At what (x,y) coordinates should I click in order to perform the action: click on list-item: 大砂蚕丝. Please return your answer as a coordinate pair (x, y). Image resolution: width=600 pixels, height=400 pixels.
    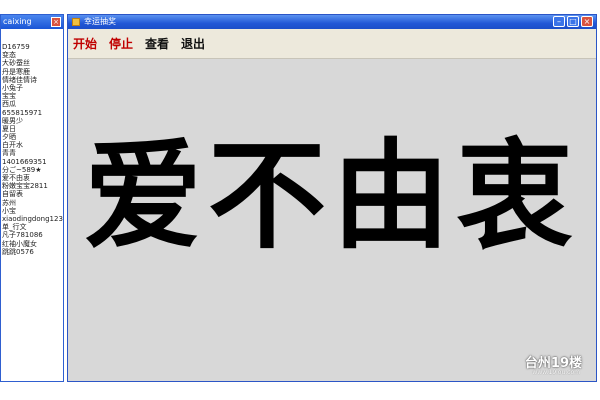
    Looking at the image, I should click on (33, 63).